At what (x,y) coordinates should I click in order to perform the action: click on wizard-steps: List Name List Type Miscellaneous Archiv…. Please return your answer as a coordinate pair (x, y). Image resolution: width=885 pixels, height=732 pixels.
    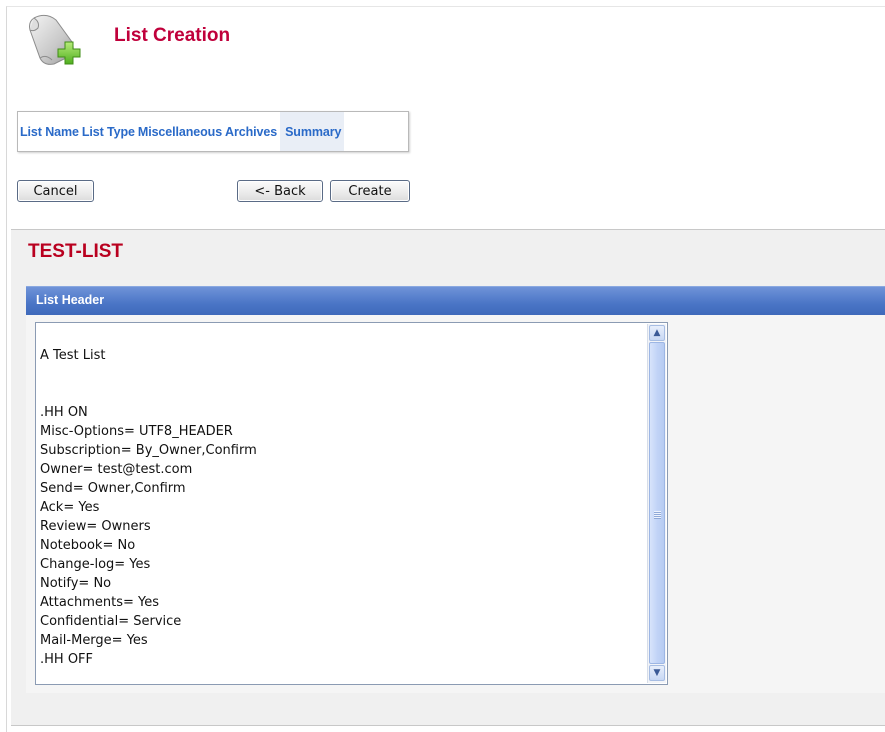
    Looking at the image, I should click on (213, 131).